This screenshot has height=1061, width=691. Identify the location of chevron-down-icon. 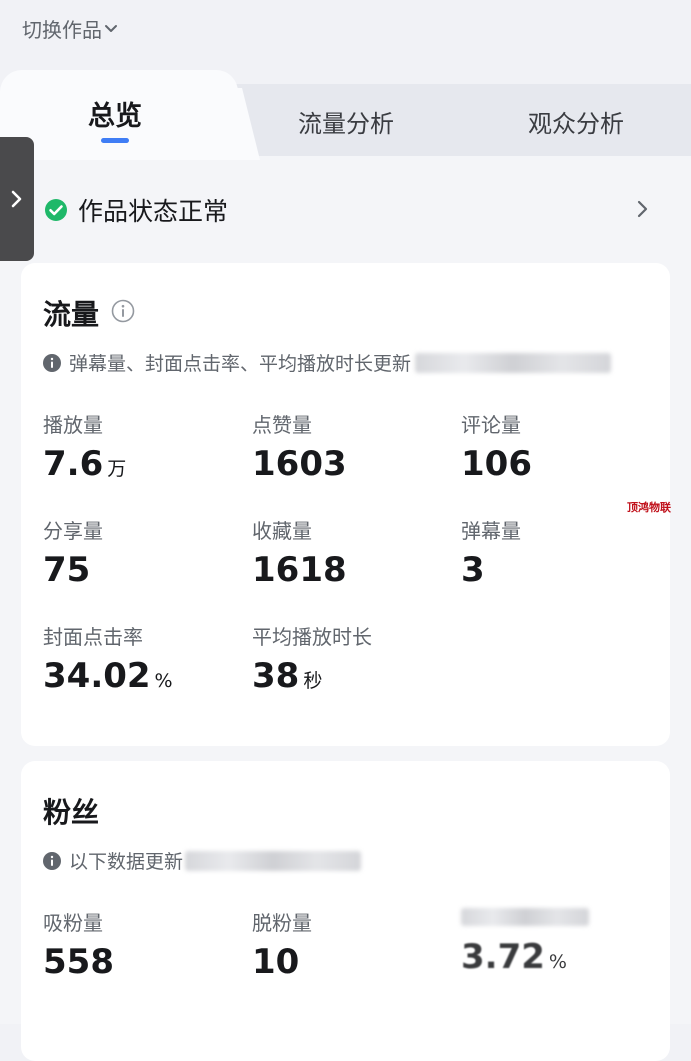
(111, 28).